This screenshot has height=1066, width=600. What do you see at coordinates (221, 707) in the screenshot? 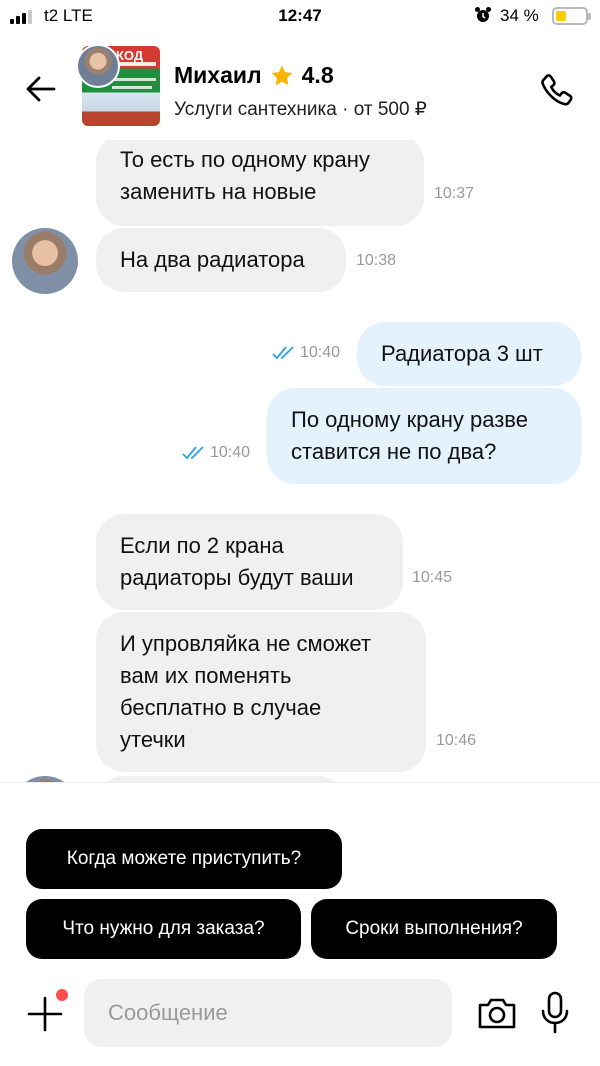
I see `message-text: бесплатно в случае` at bounding box center [221, 707].